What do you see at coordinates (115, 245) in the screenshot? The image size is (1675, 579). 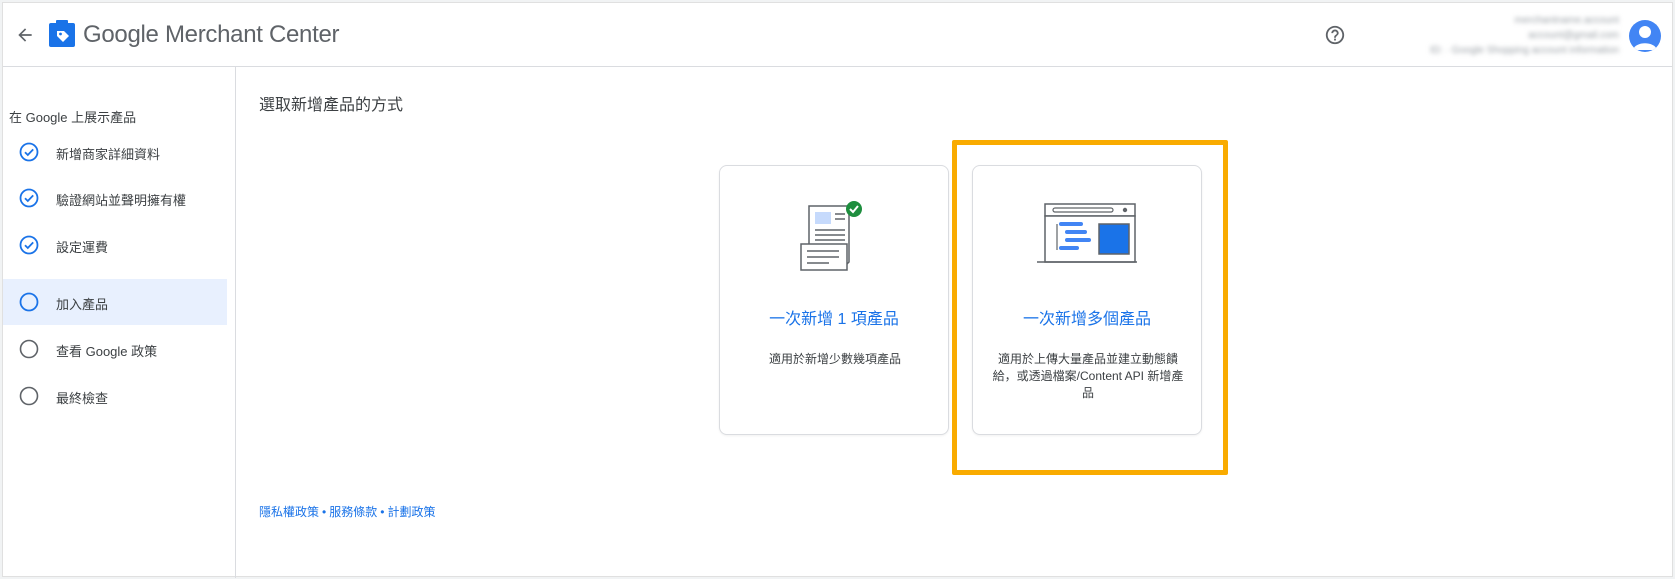 I see `step-shipping: 設定運費` at bounding box center [115, 245].